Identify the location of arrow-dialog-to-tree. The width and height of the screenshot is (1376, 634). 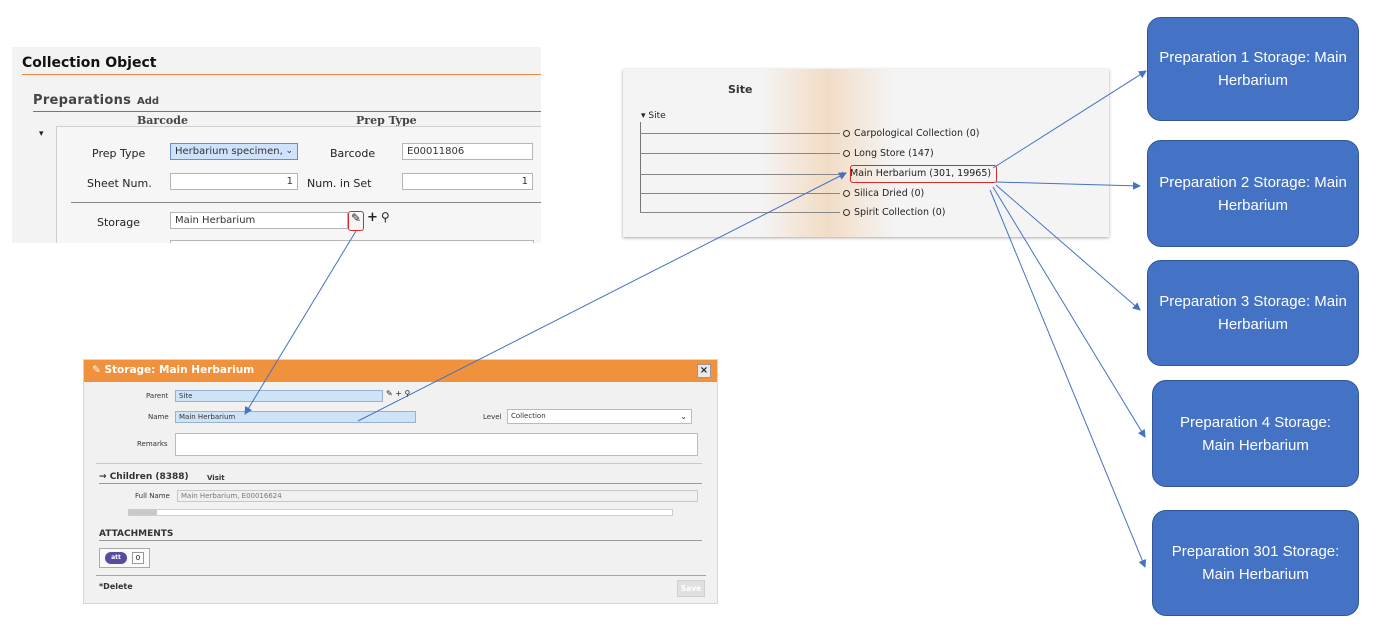
(602, 297).